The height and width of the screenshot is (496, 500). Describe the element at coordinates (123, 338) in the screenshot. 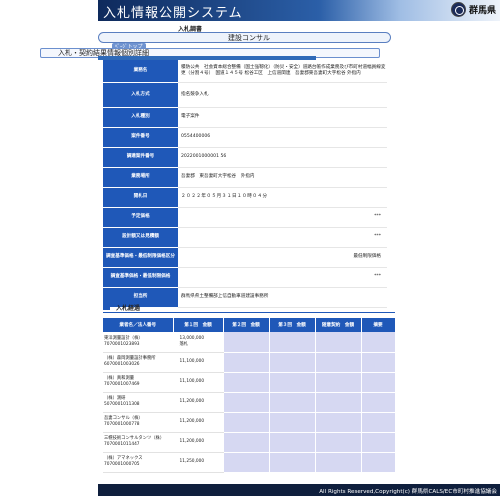

I see `bidder-name: 東洋測量設計（株）` at that location.